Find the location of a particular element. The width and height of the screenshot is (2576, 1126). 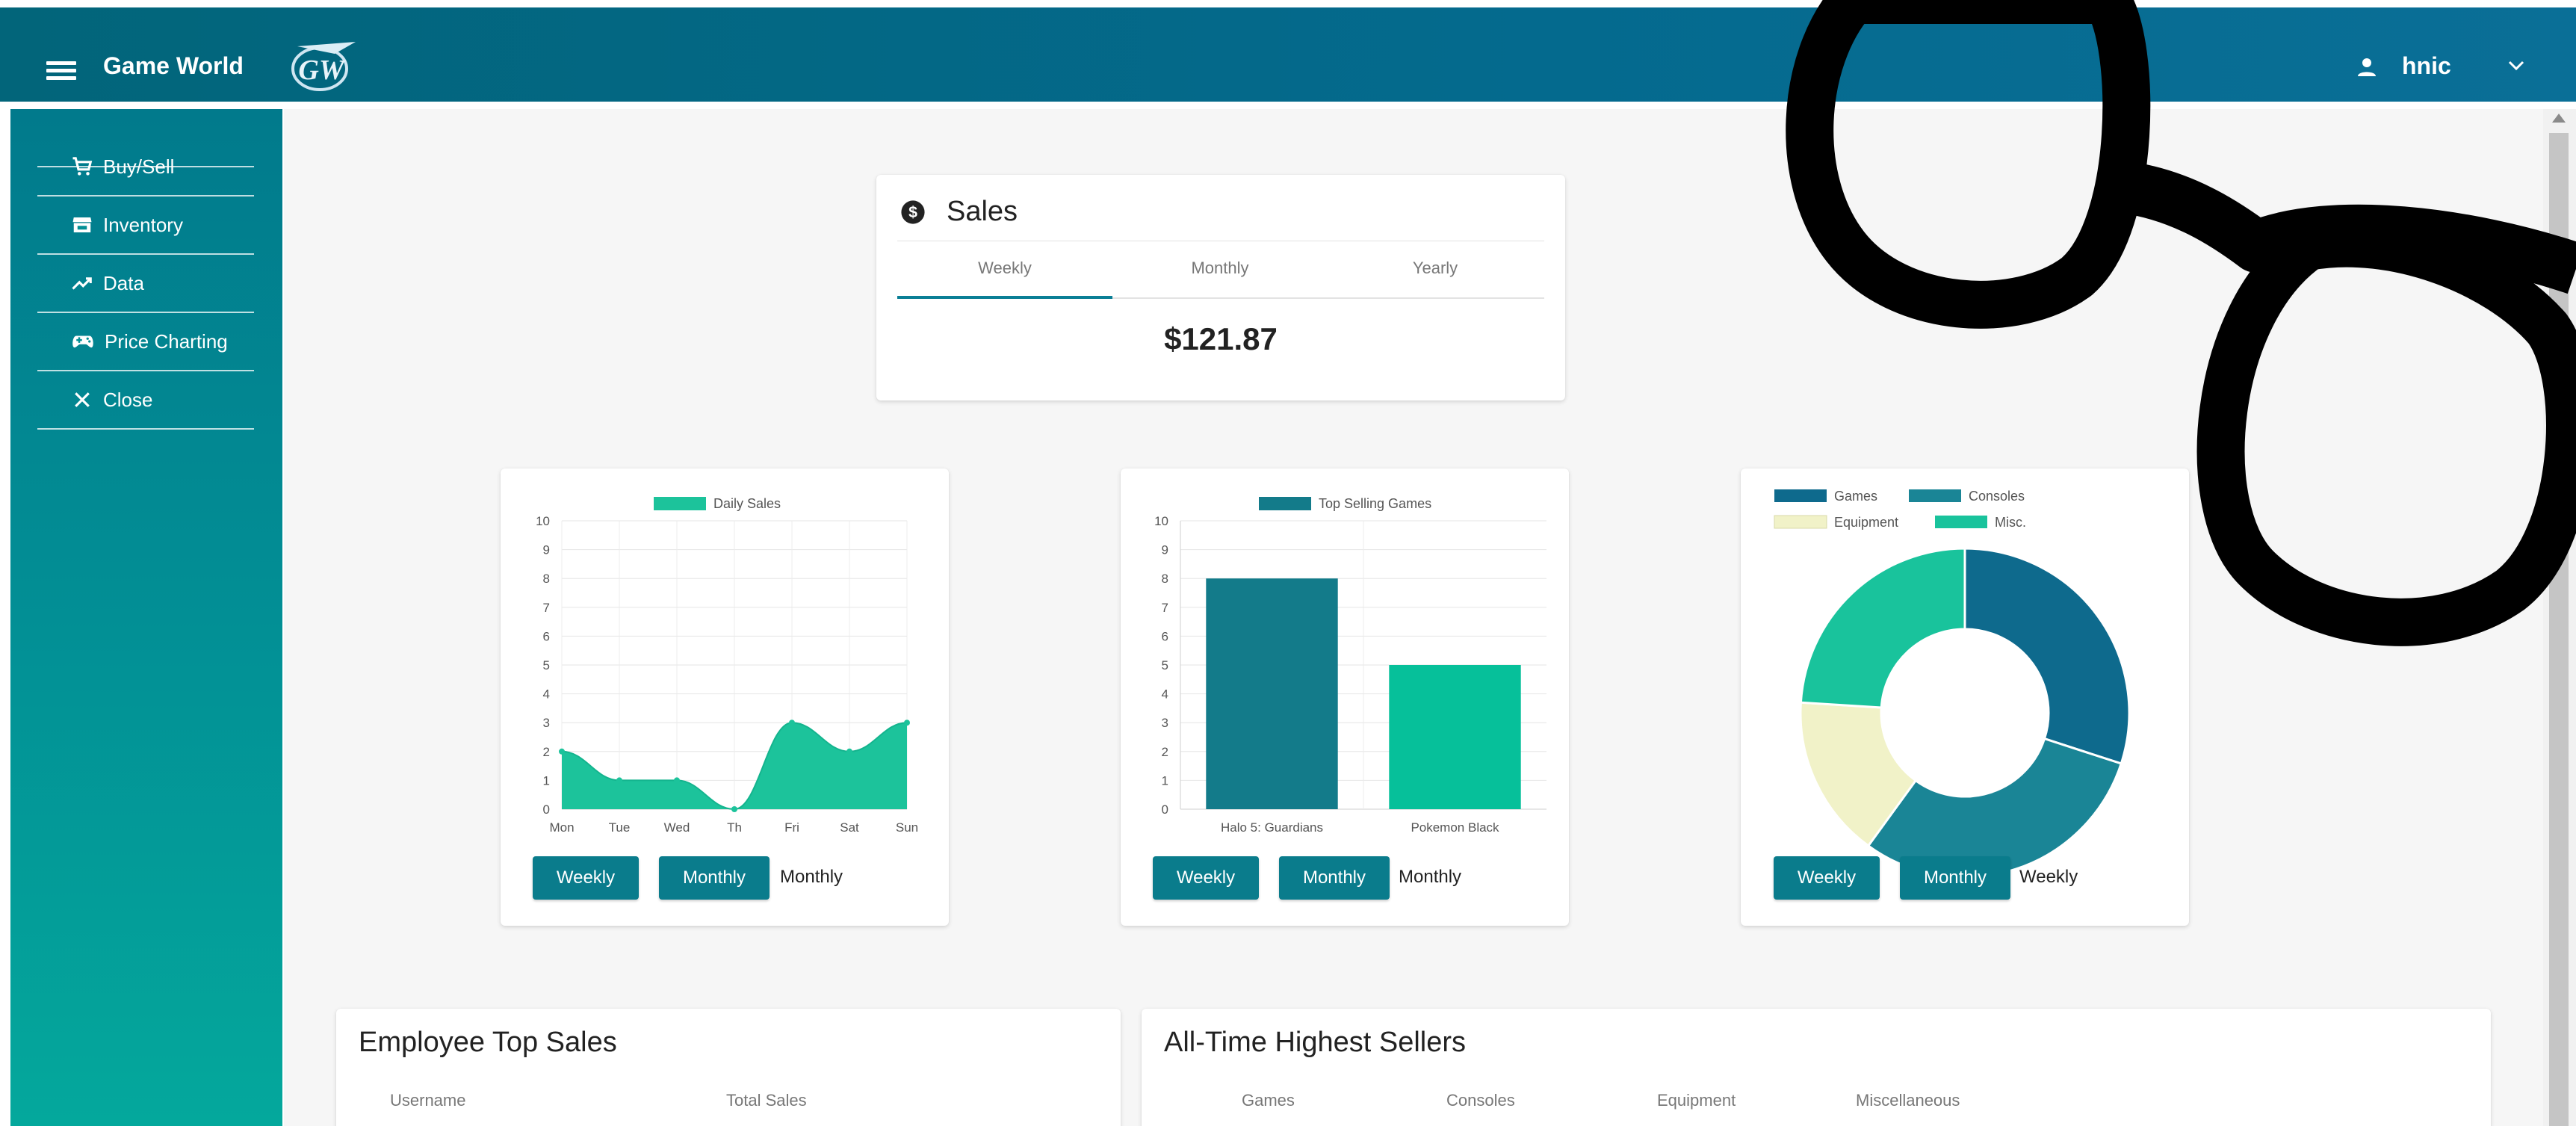

games-selected-period: Monthly is located at coordinates (1430, 877).